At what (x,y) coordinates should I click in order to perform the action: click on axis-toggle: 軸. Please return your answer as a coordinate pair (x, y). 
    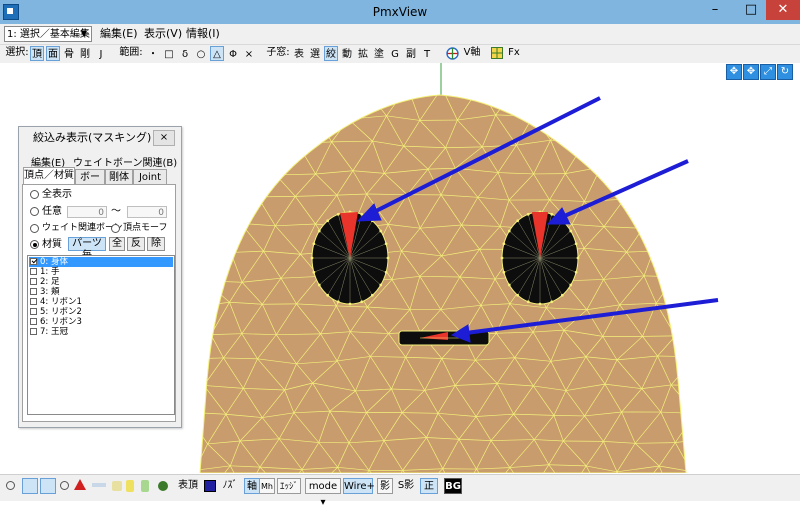
    Looking at the image, I should click on (252, 486).